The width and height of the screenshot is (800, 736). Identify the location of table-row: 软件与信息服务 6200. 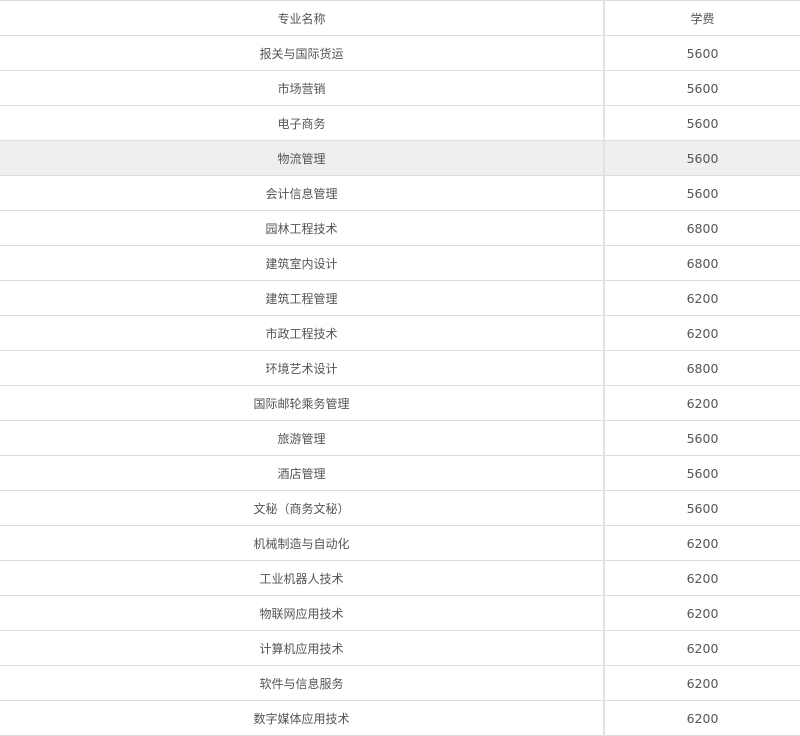
(400, 683).